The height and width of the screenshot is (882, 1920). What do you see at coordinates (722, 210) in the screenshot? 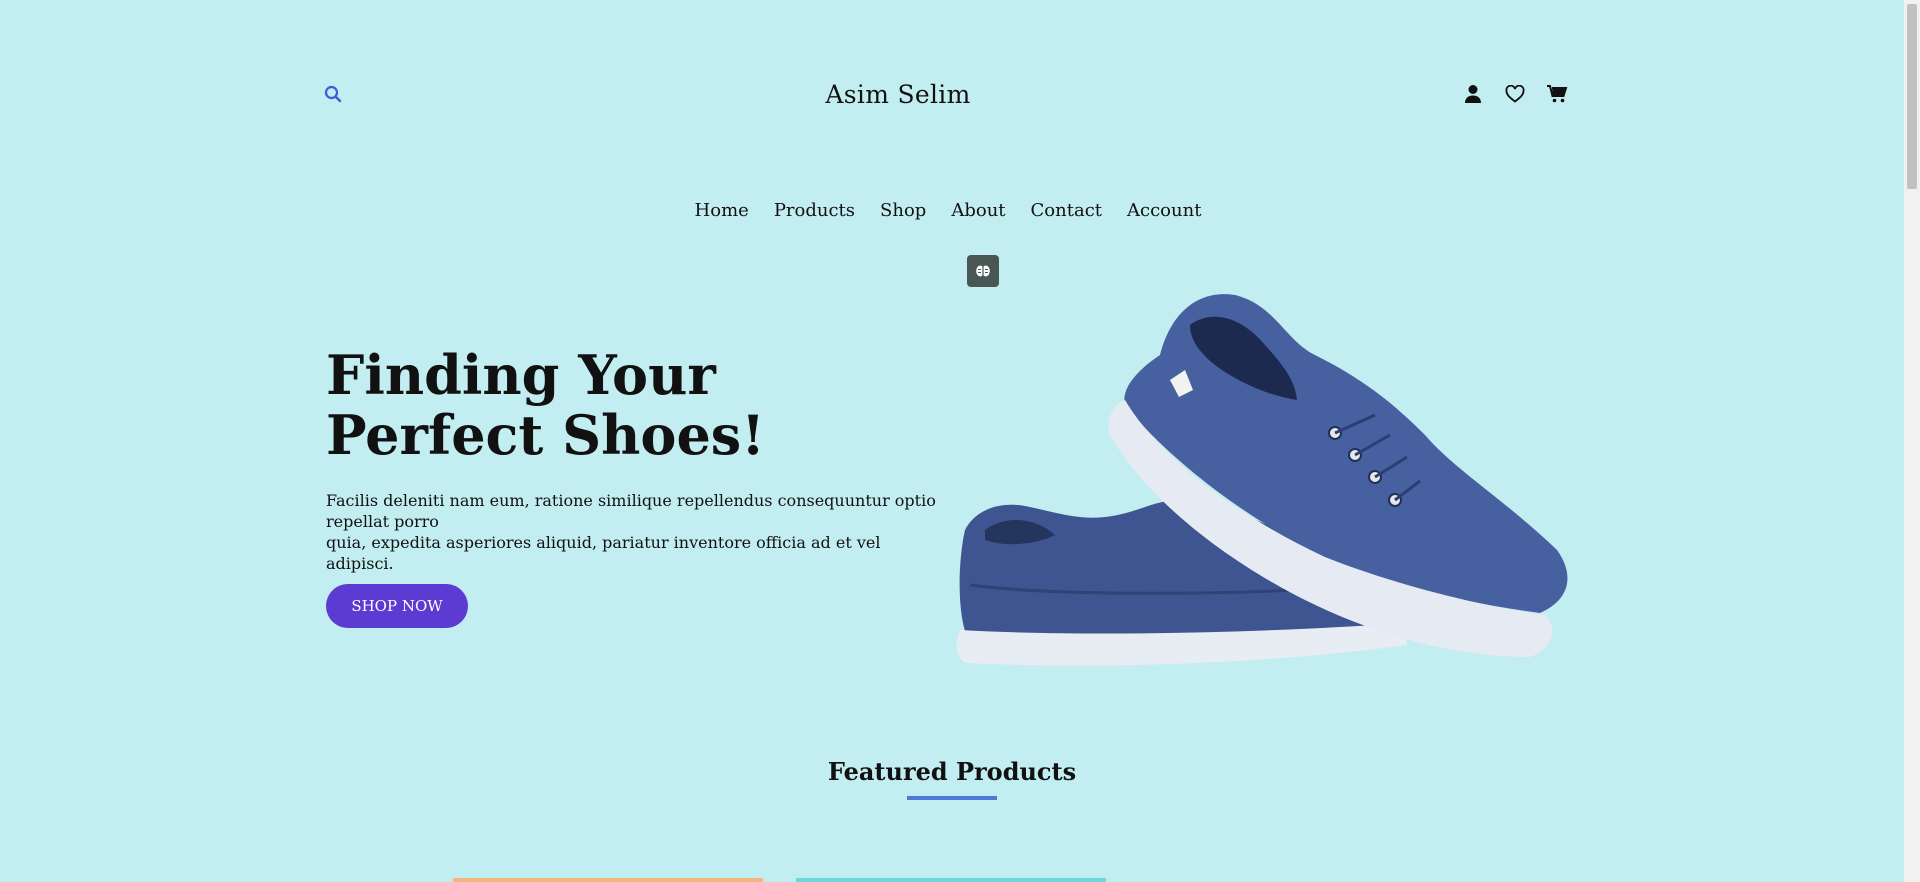
I see `nav-home: Home` at bounding box center [722, 210].